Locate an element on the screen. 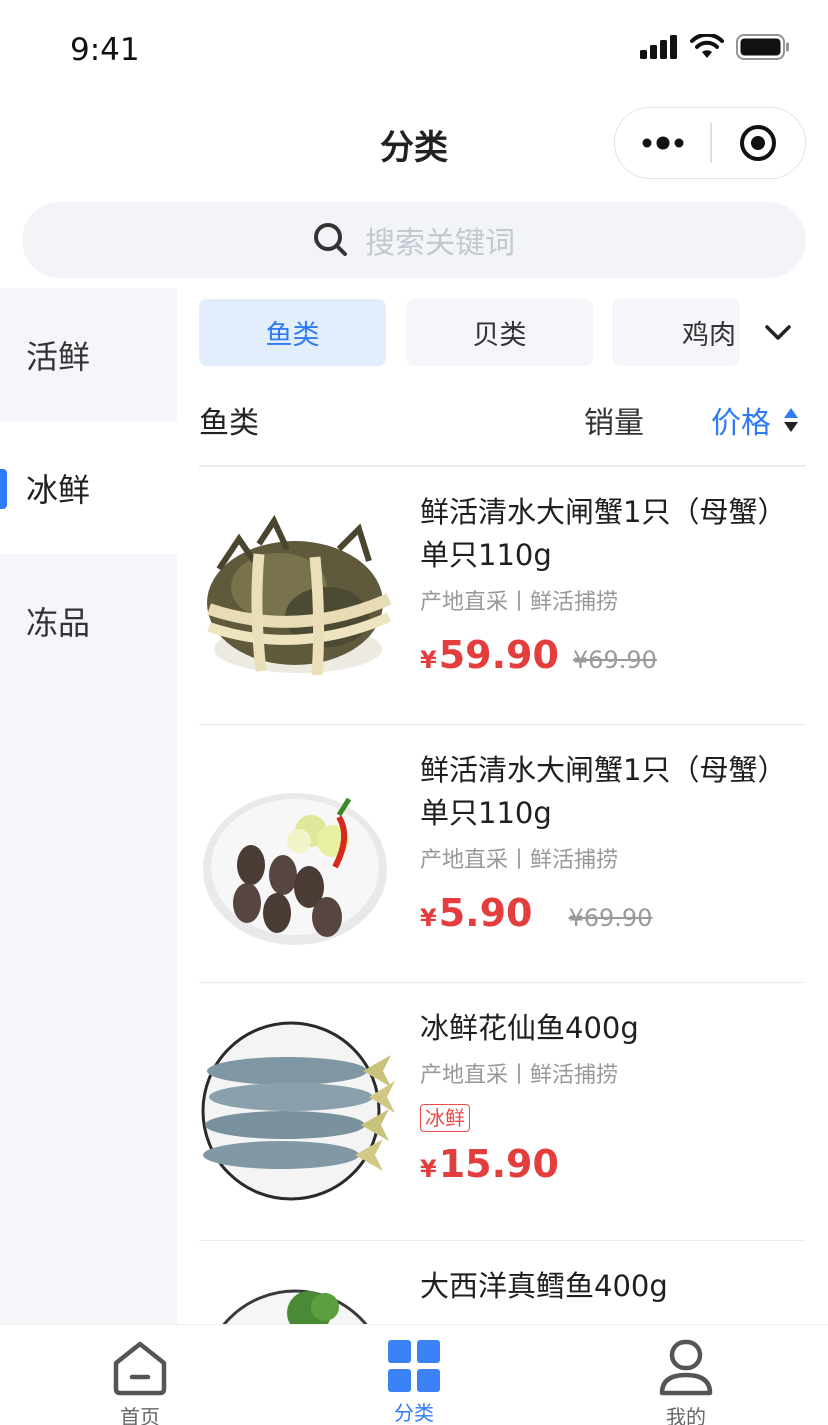 The height and width of the screenshot is (1425, 828). status-icons is located at coordinates (715, 47).